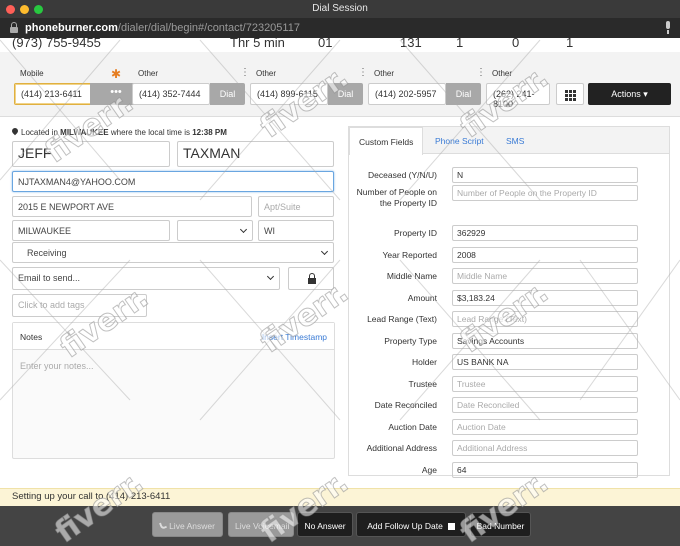  What do you see at coordinates (296, 206) in the screenshot?
I see `apt-suite-input: Apt/Suite` at bounding box center [296, 206].